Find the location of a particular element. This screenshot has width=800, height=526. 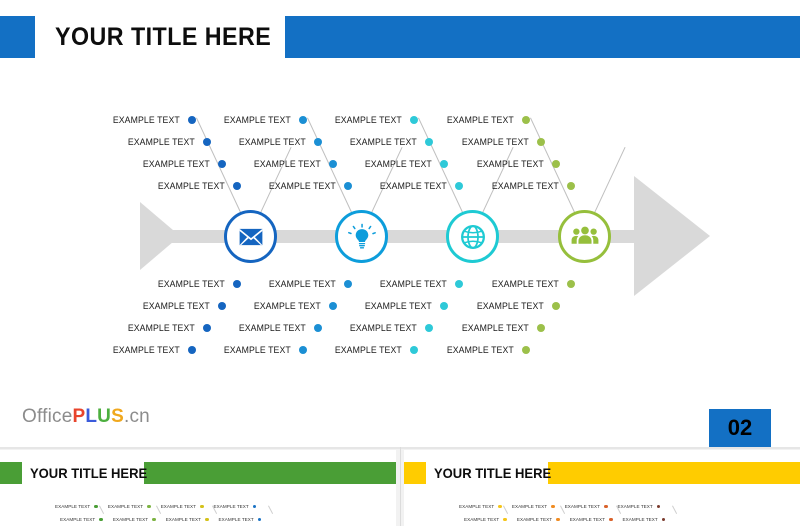

node-lightbulb is located at coordinates (361, 236).